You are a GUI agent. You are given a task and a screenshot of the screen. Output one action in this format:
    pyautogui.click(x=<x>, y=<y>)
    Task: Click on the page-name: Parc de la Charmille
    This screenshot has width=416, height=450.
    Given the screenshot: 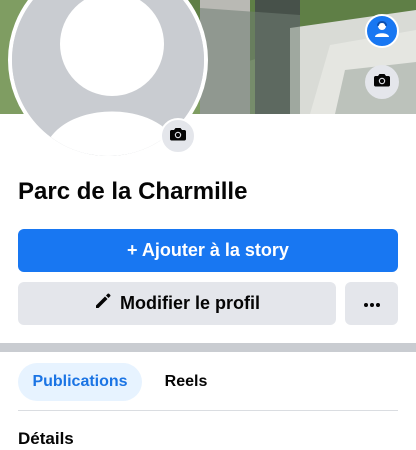 What is the action you would take?
    pyautogui.click(x=133, y=191)
    